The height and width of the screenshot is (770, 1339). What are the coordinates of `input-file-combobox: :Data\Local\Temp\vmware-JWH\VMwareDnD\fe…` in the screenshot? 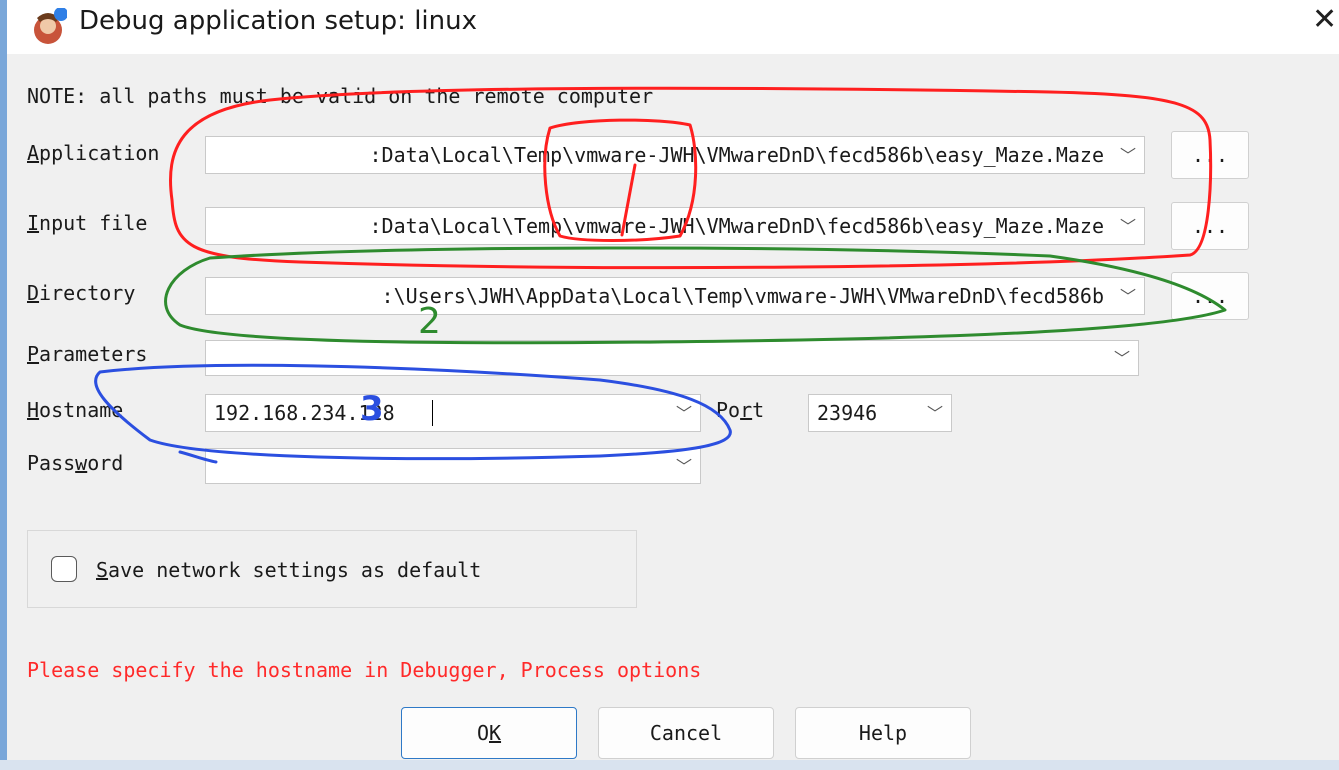 It's located at (675, 226).